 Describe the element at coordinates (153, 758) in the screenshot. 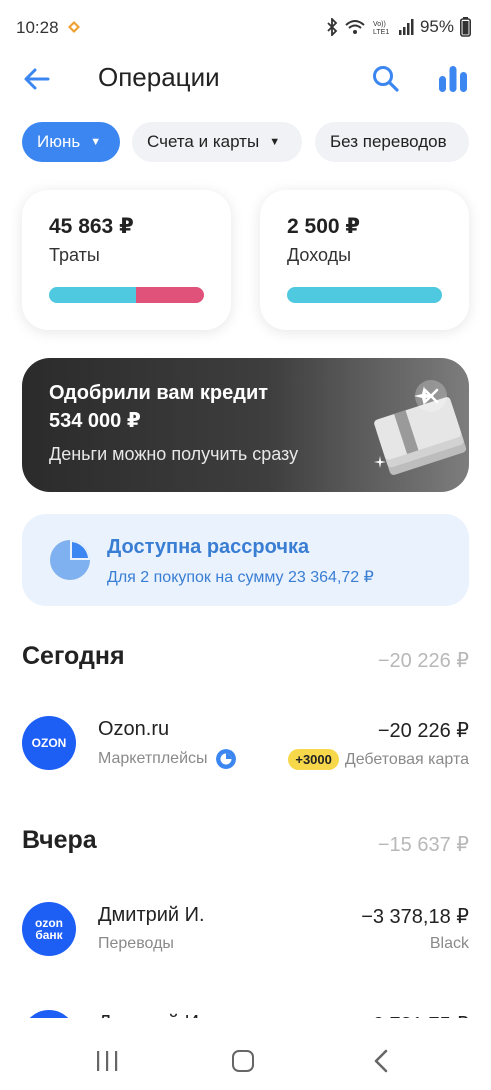

I see `transaction-category: Маркетплейсы` at that location.